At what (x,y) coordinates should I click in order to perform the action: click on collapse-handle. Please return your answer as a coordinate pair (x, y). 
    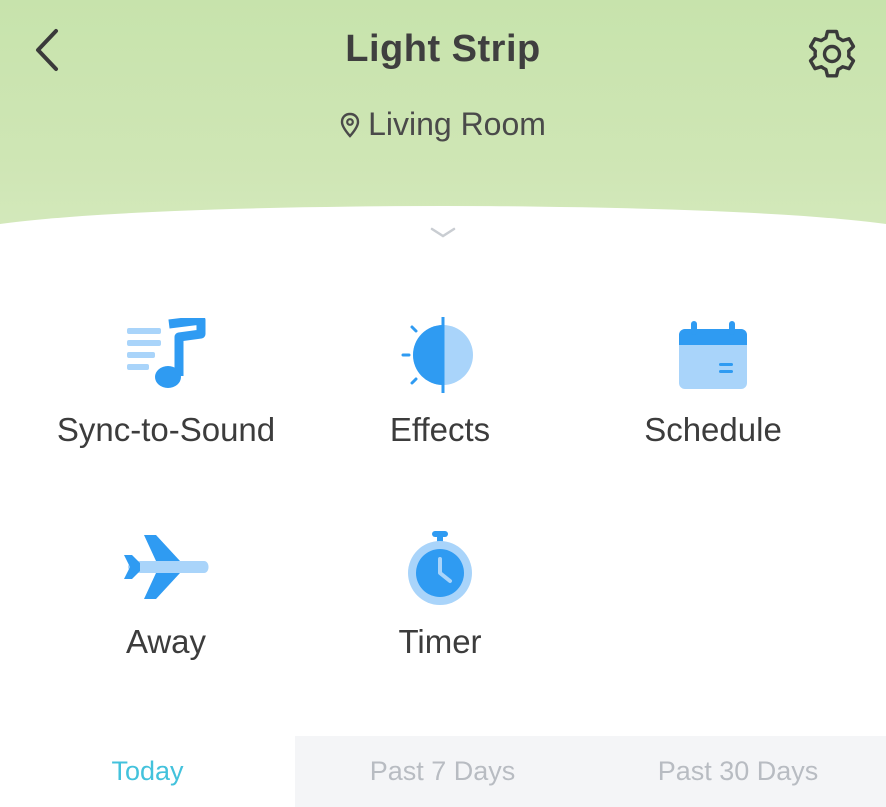
    Looking at the image, I should click on (443, 233).